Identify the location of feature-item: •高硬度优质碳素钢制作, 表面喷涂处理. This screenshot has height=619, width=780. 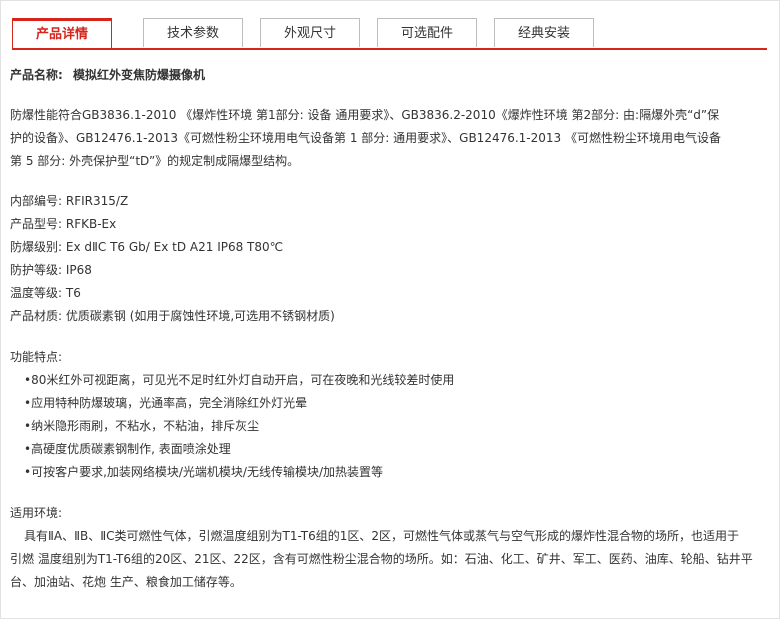
(127, 449).